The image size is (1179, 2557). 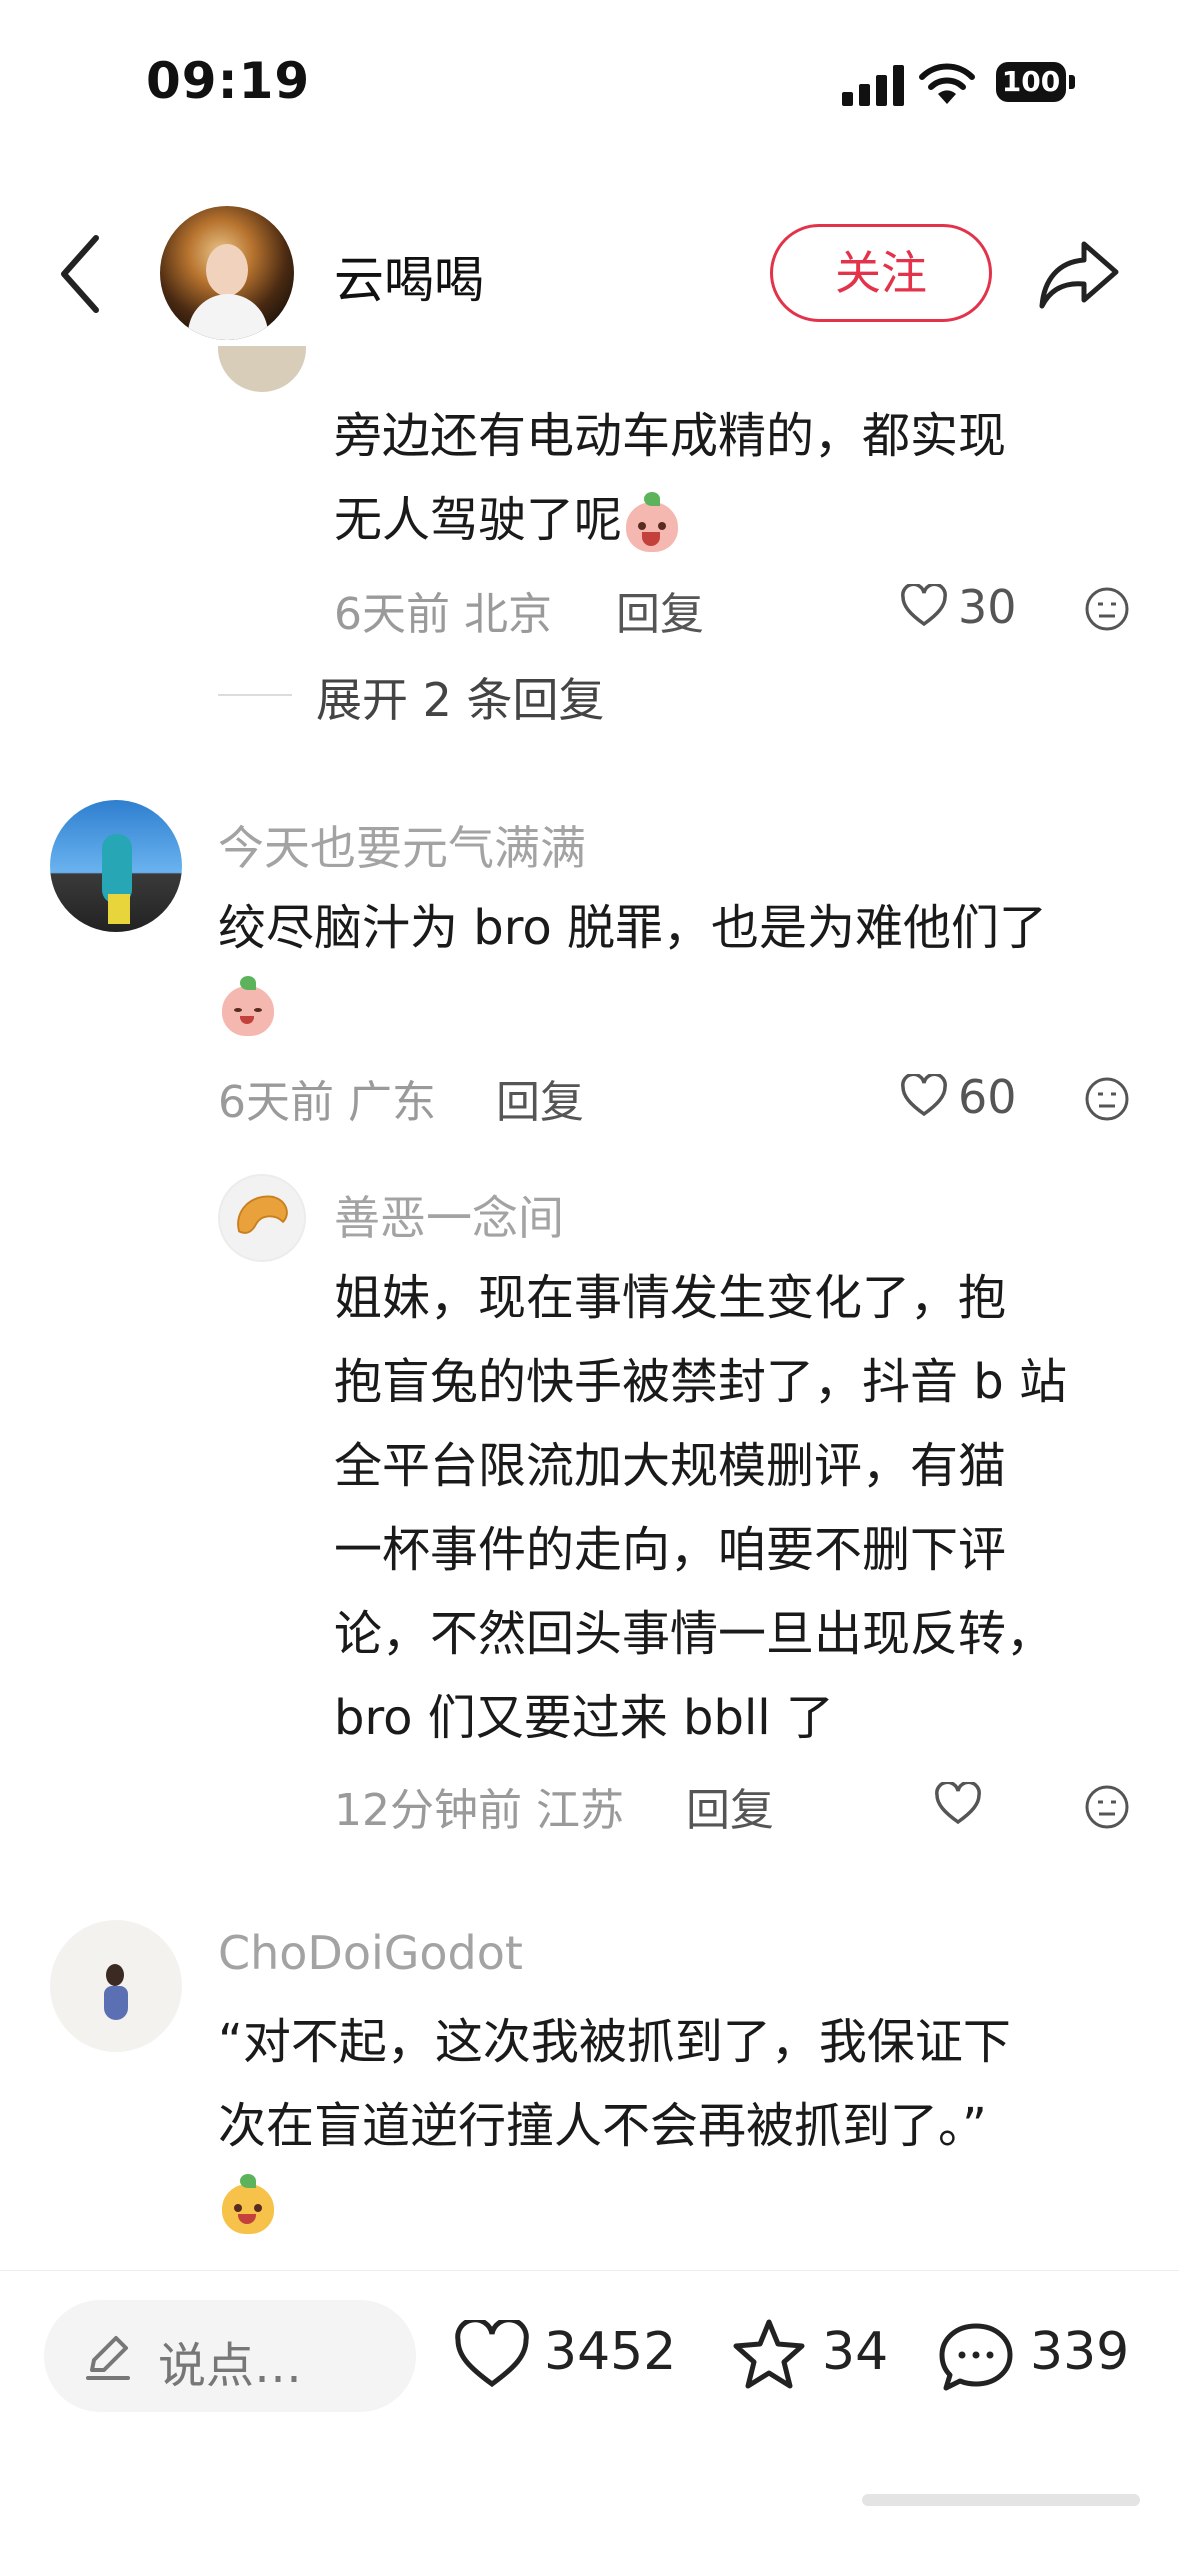 I want to click on subreply-line: 全平台限流加大规模删评，有猫, so click(x=670, y=1466).